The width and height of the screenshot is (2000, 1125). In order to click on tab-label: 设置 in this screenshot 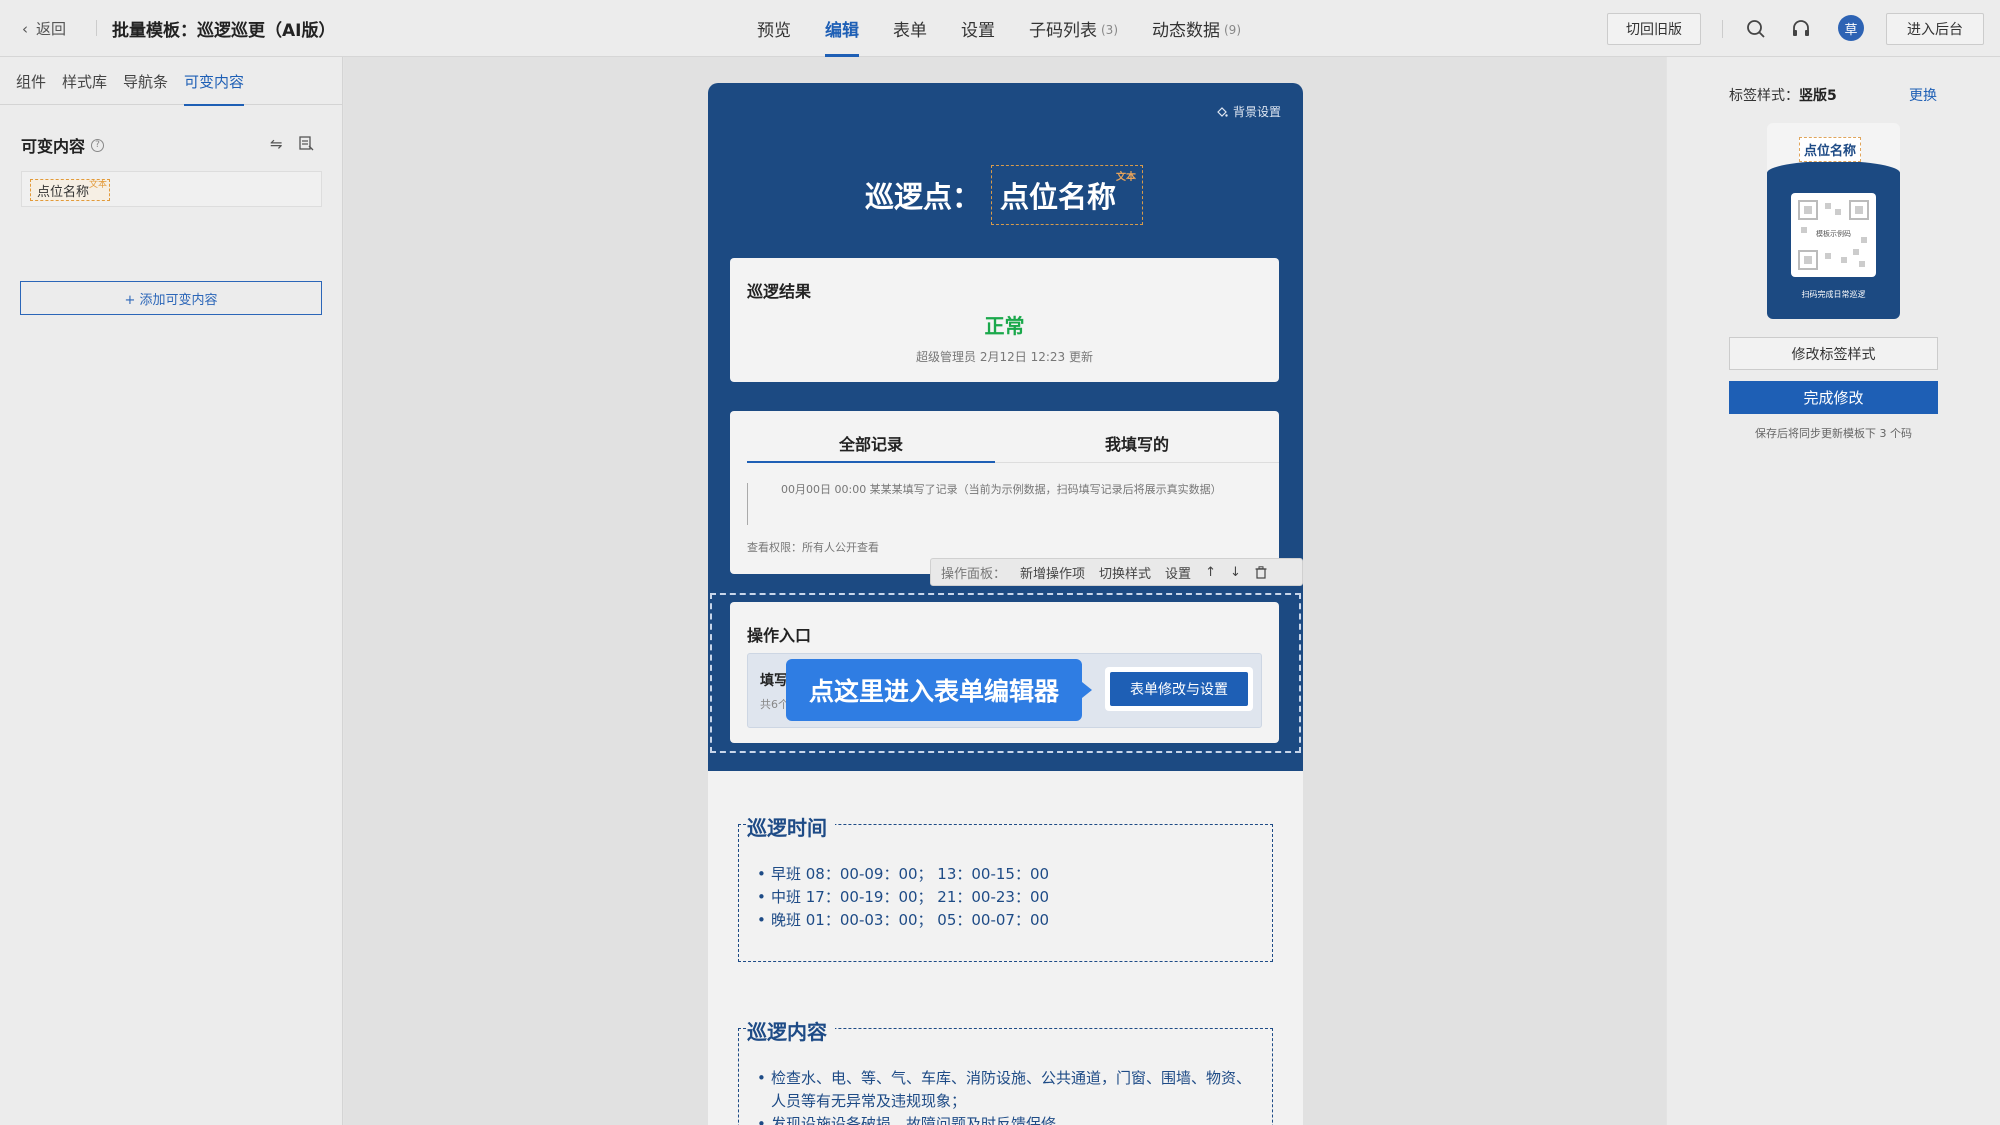, I will do `click(978, 31)`.